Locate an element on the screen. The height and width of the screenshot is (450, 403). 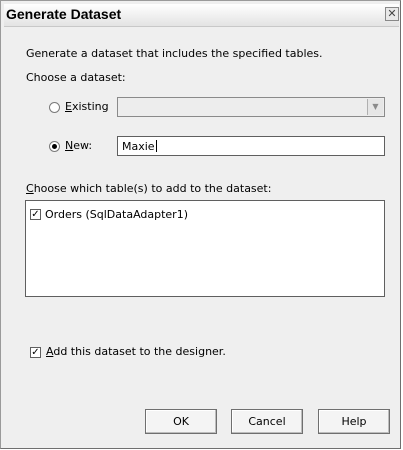
existing-label: Existing is located at coordinates (87, 106).